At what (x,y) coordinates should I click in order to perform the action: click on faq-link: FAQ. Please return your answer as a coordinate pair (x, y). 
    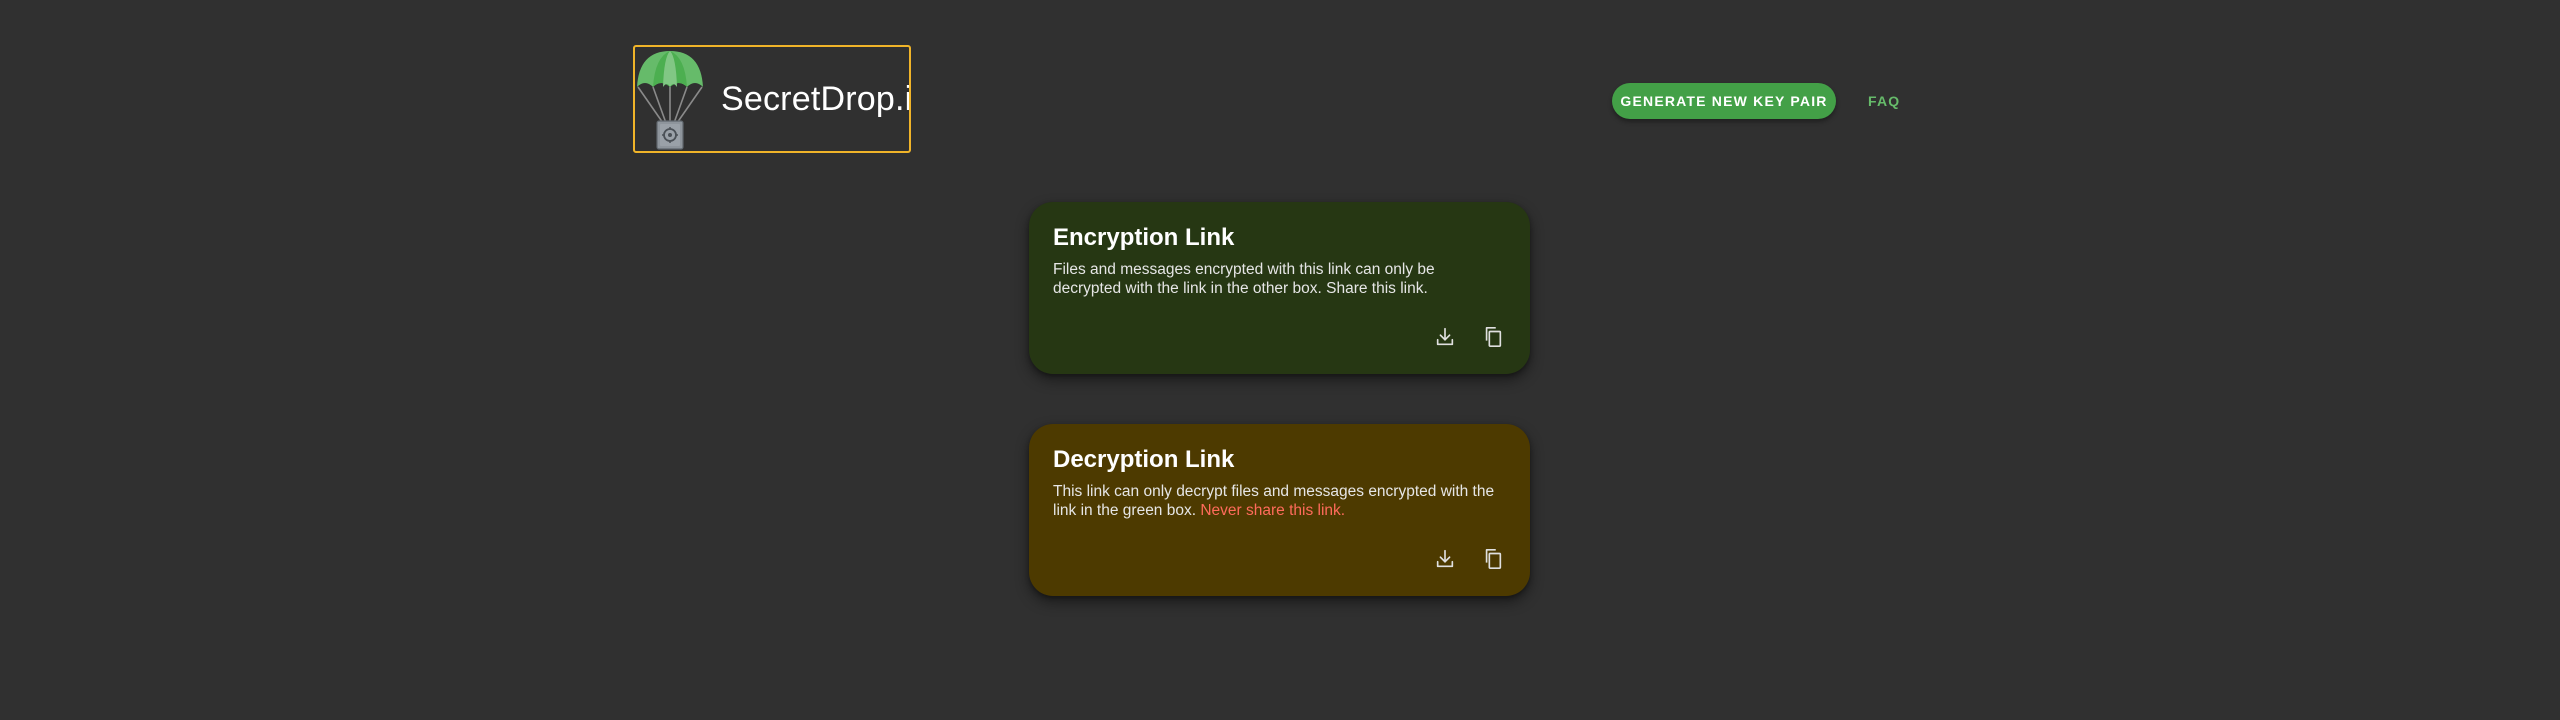
    Looking at the image, I should click on (1884, 101).